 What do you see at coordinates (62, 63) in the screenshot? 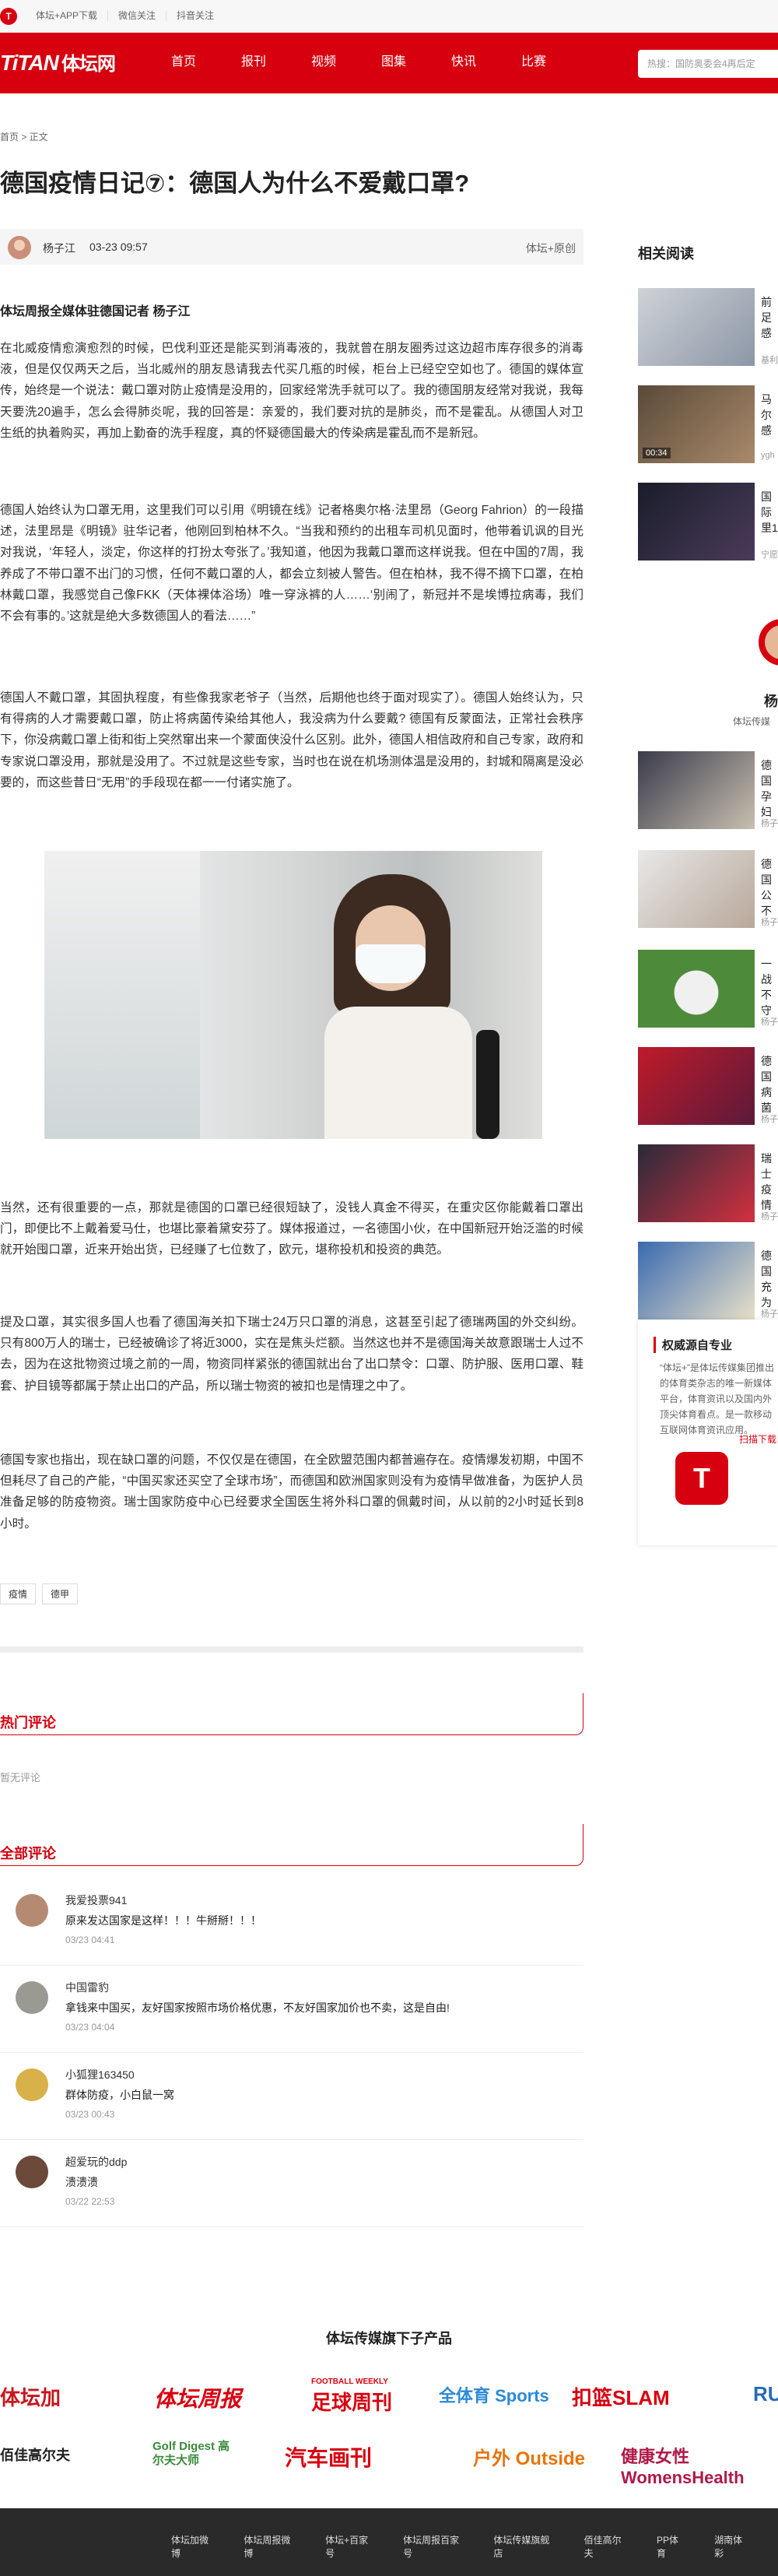
I see `titan-logo: TiTAN 体坛网` at bounding box center [62, 63].